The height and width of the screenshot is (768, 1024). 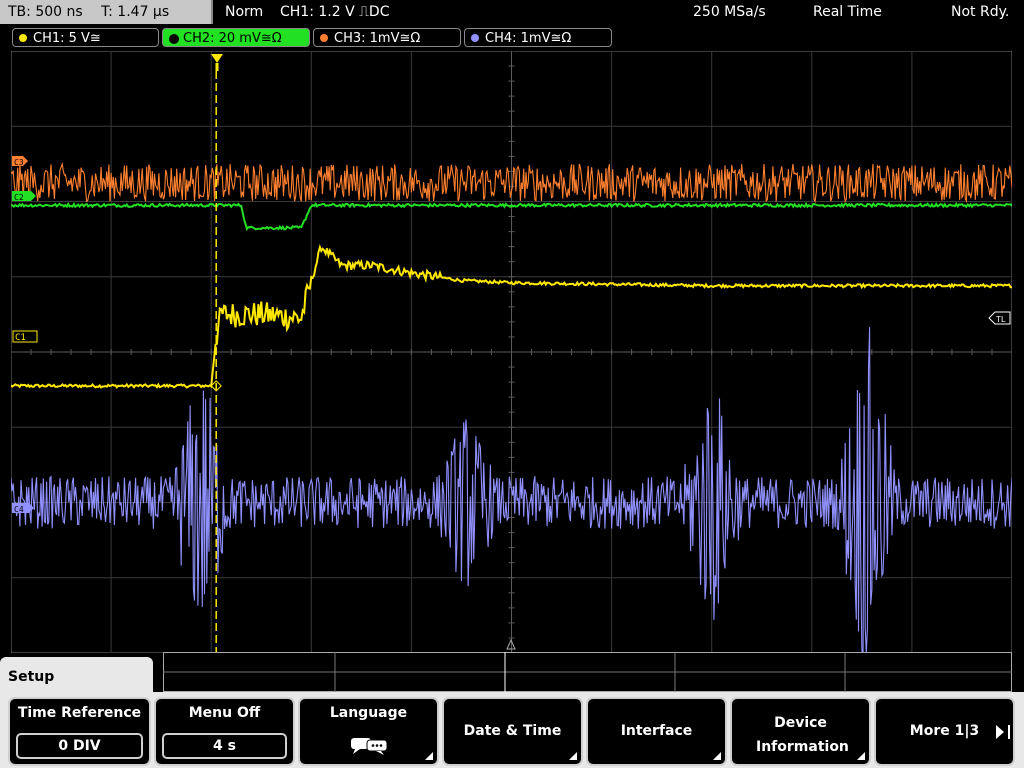 I want to click on zoom-grid-strip, so click(x=587, y=672).